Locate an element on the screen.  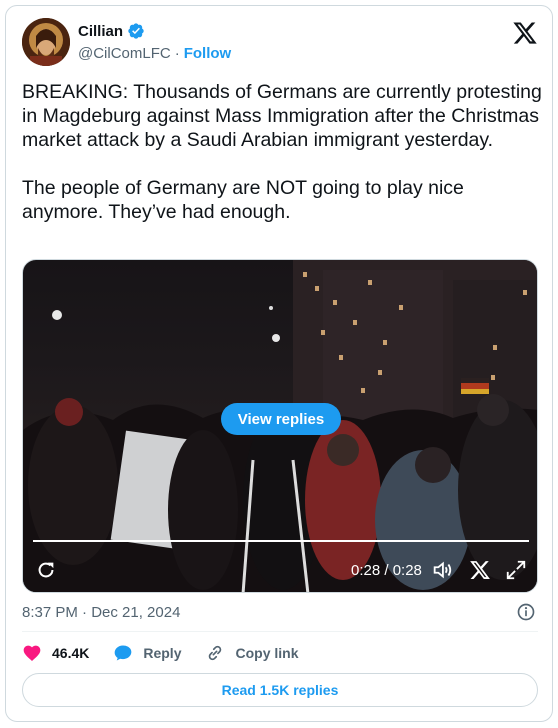
x-logo-icon is located at coordinates (525, 33).